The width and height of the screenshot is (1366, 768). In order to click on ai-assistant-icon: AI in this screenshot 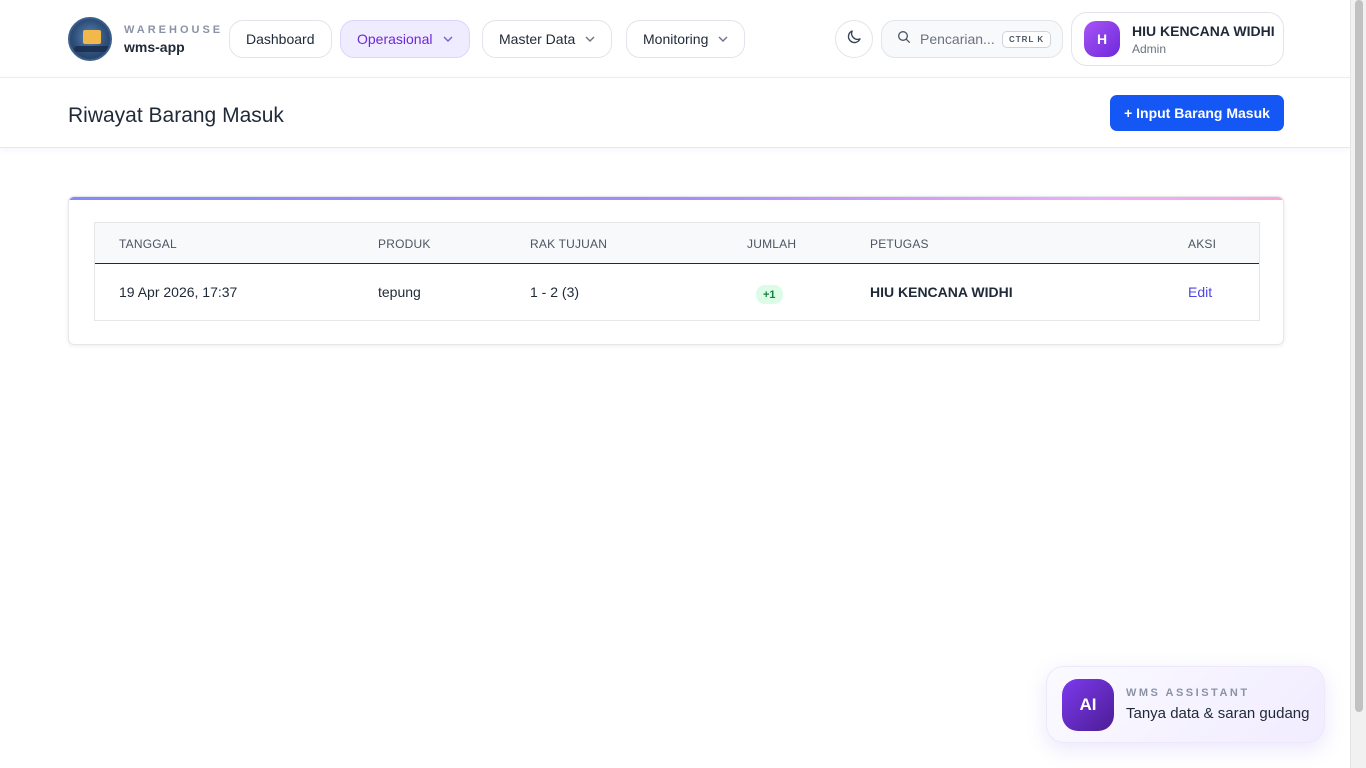, I will do `click(1088, 704)`.